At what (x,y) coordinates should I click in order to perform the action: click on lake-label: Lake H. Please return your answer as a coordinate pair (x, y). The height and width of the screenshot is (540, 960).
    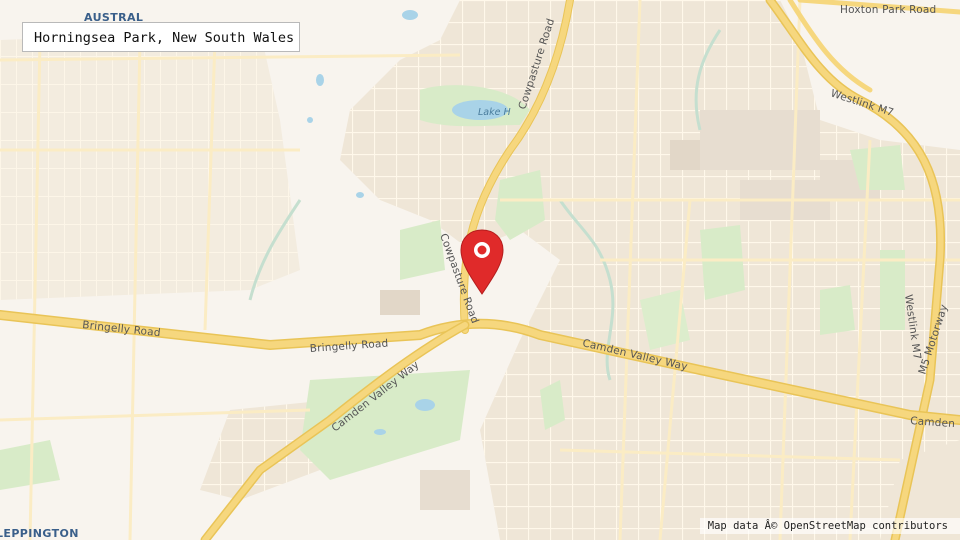
    Looking at the image, I should click on (494, 112).